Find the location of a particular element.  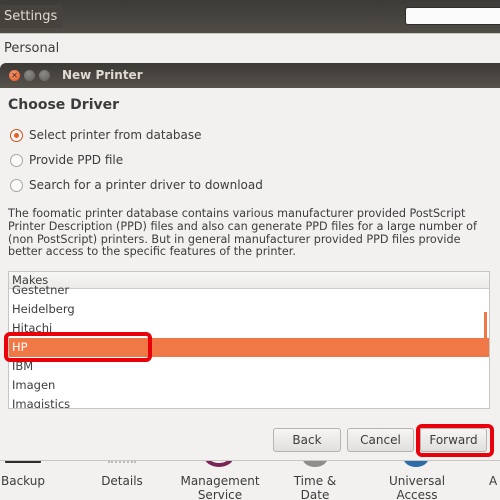

minimize-button is located at coordinates (29, 75).